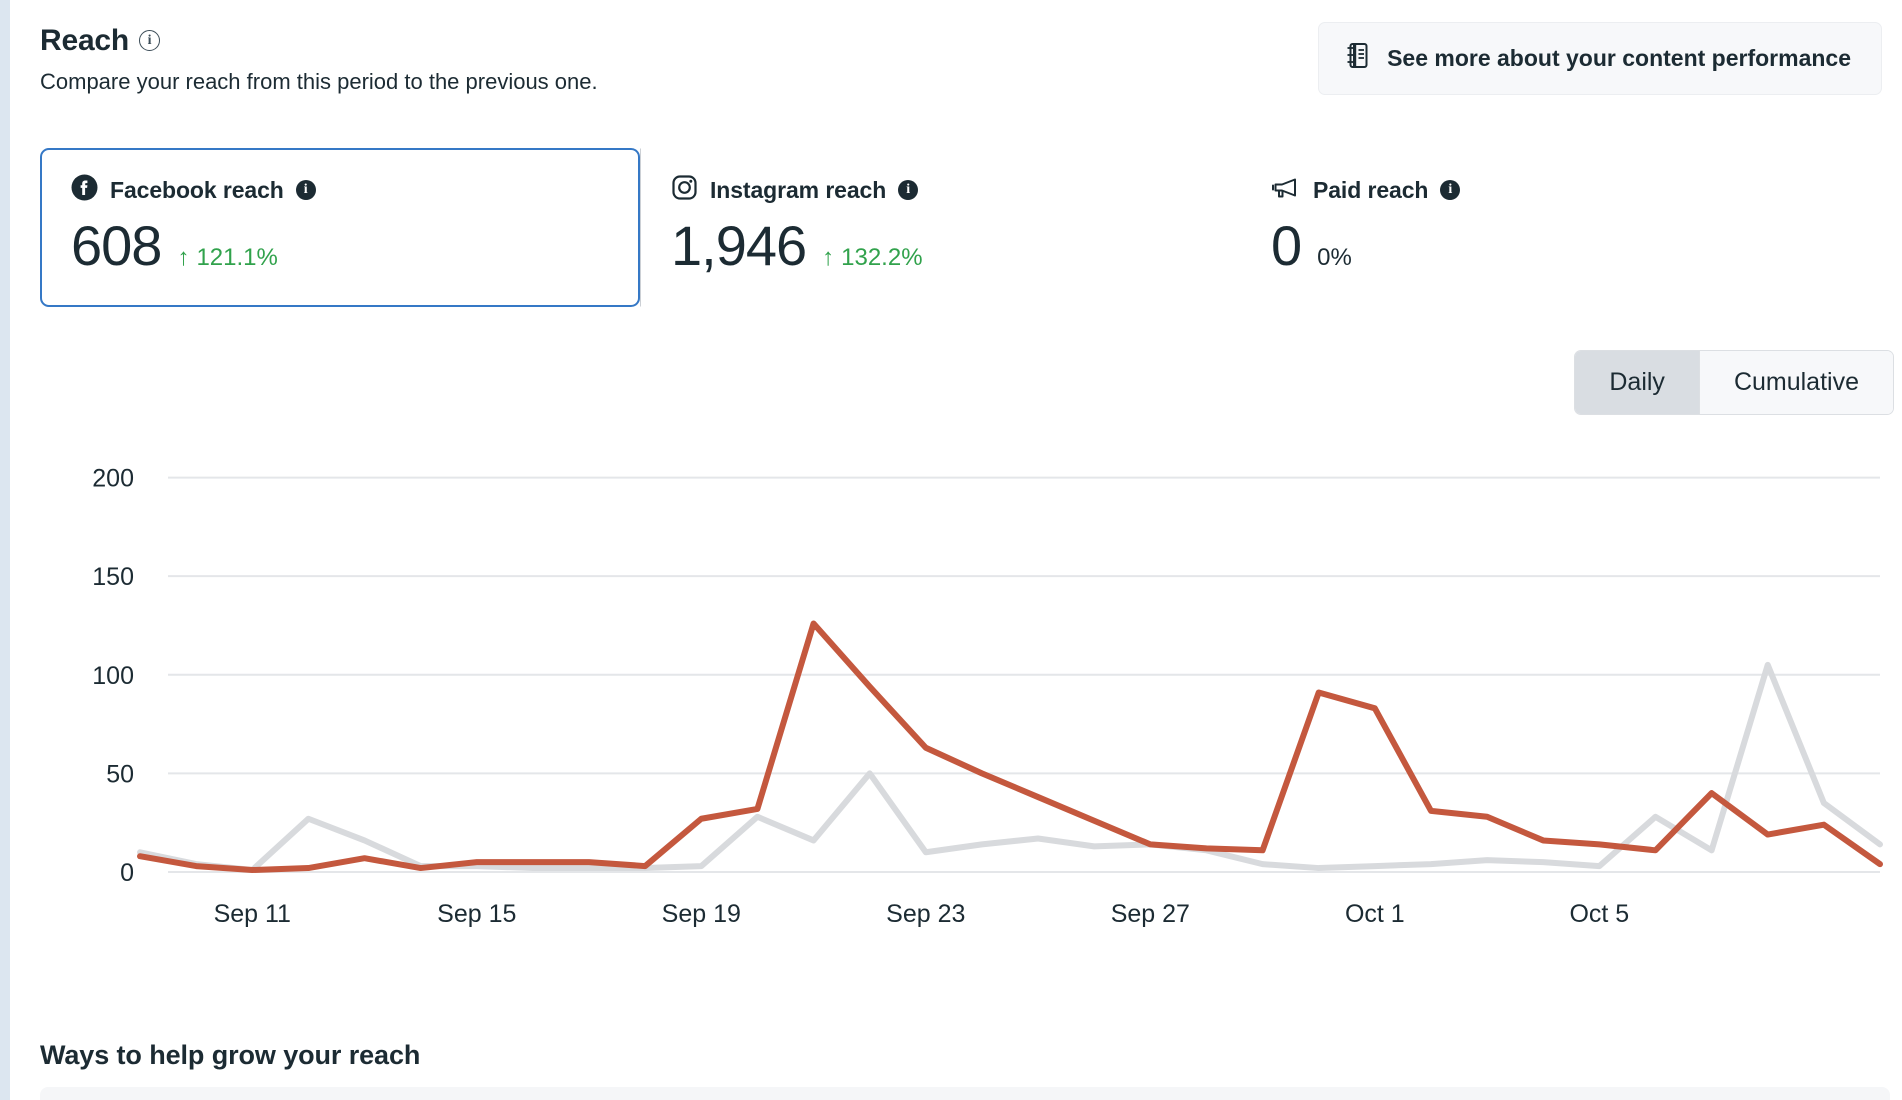  What do you see at coordinates (230, 1055) in the screenshot?
I see `ways-to-grow-title: Ways to help grow your reach` at bounding box center [230, 1055].